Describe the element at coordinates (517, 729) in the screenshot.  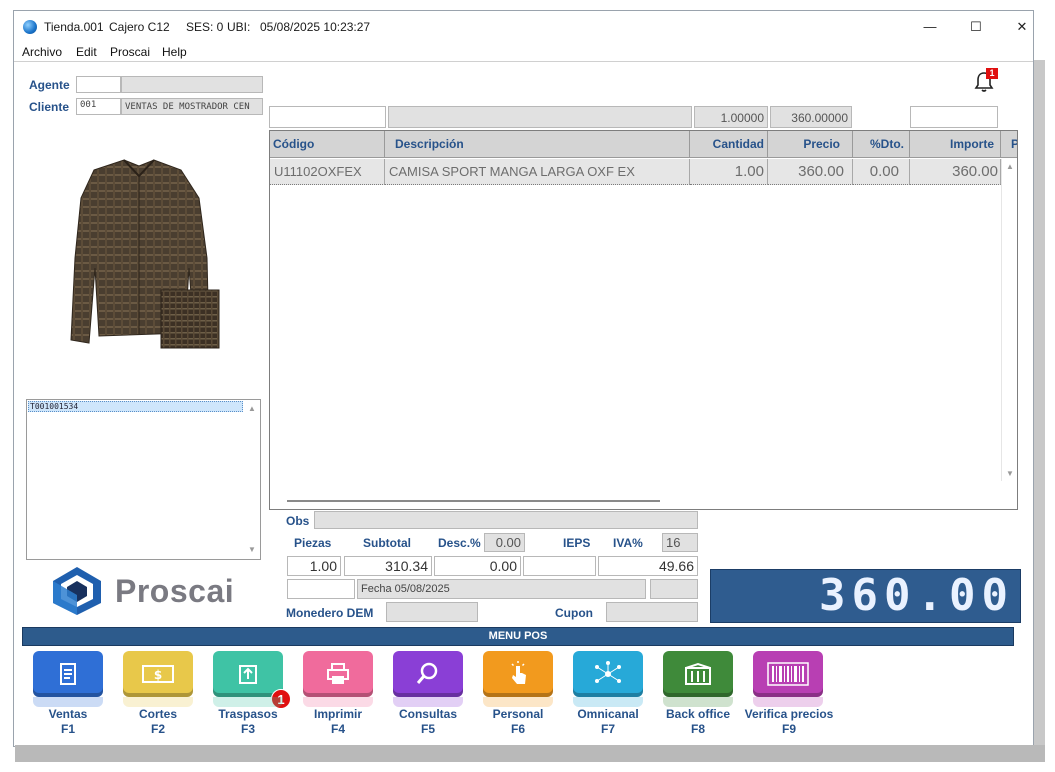
I see `tile-key-text: F6` at that location.